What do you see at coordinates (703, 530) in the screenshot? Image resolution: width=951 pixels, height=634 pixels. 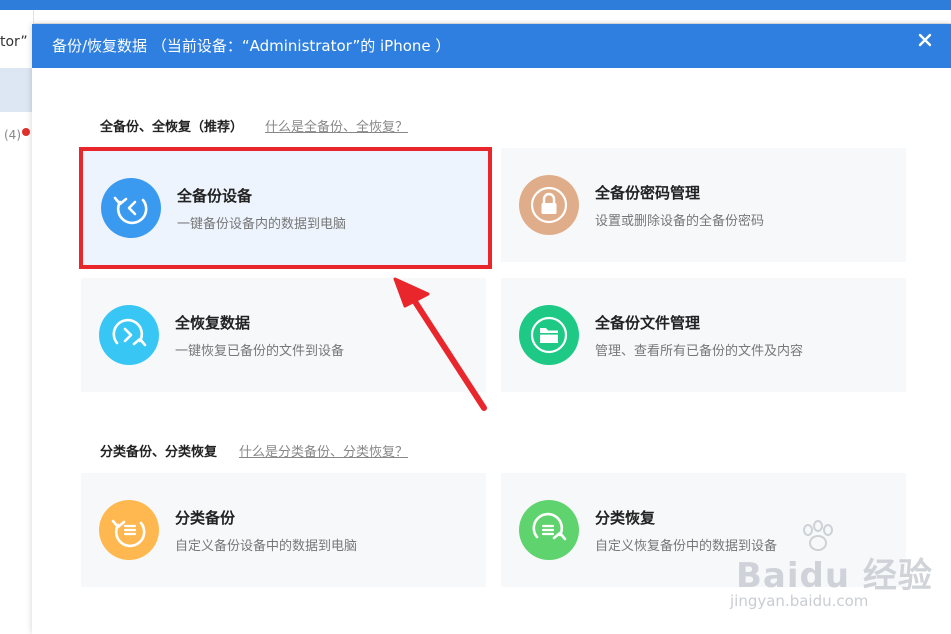 I see `card-category-restore: 分类恢复 自定义恢复备份中的数据到设备` at bounding box center [703, 530].